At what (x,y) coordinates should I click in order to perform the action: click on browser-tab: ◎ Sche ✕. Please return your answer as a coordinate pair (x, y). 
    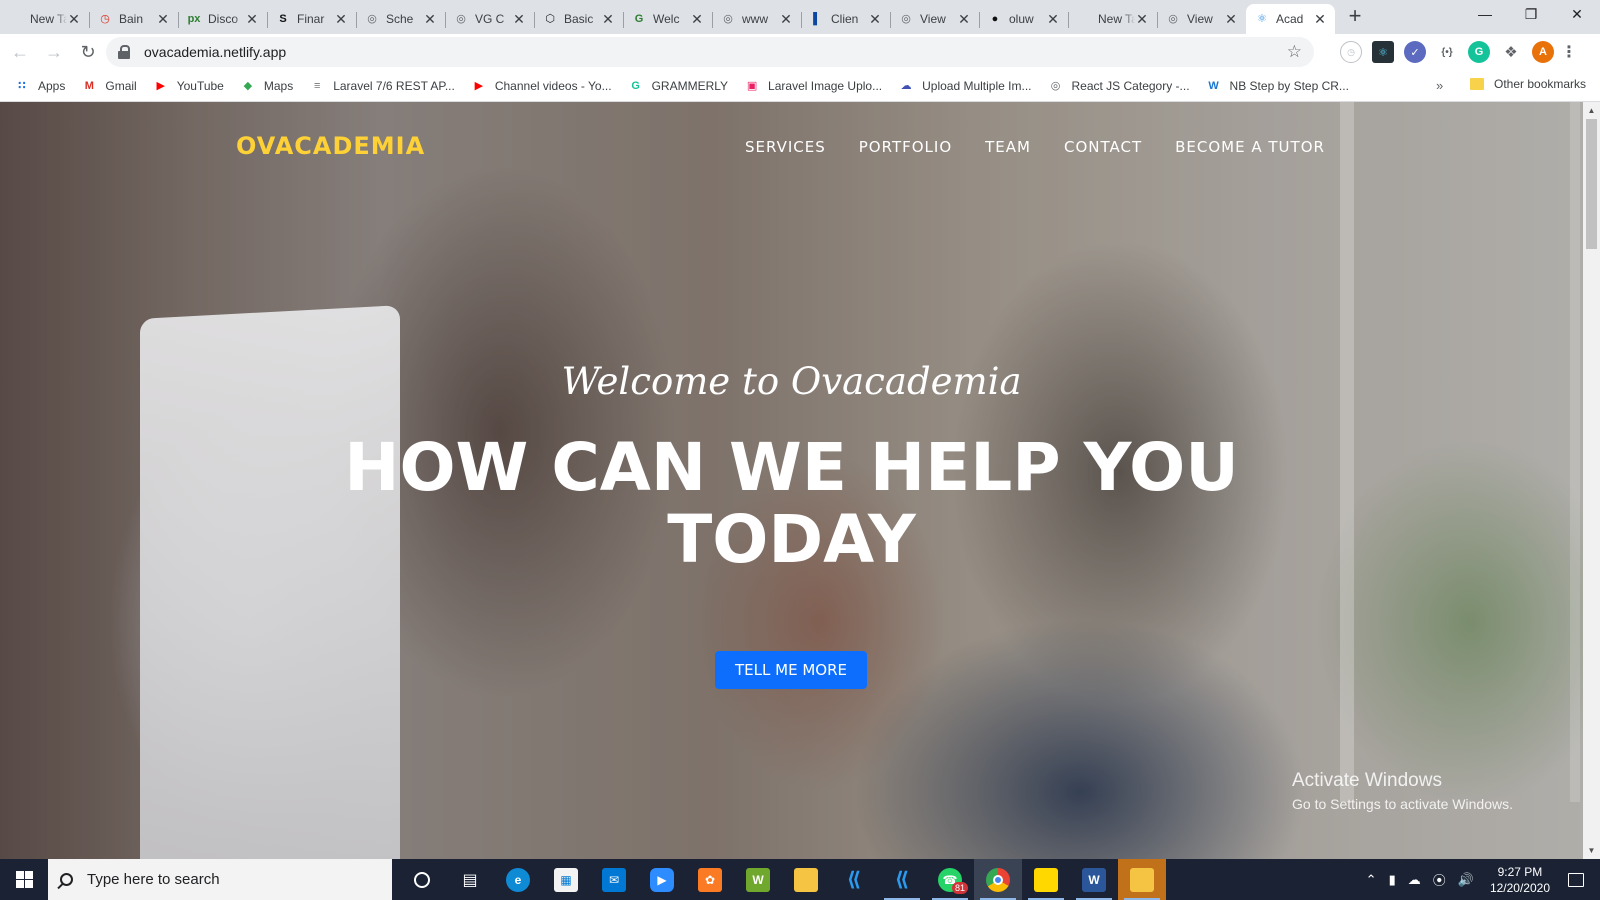
    Looking at the image, I should click on (400, 19).